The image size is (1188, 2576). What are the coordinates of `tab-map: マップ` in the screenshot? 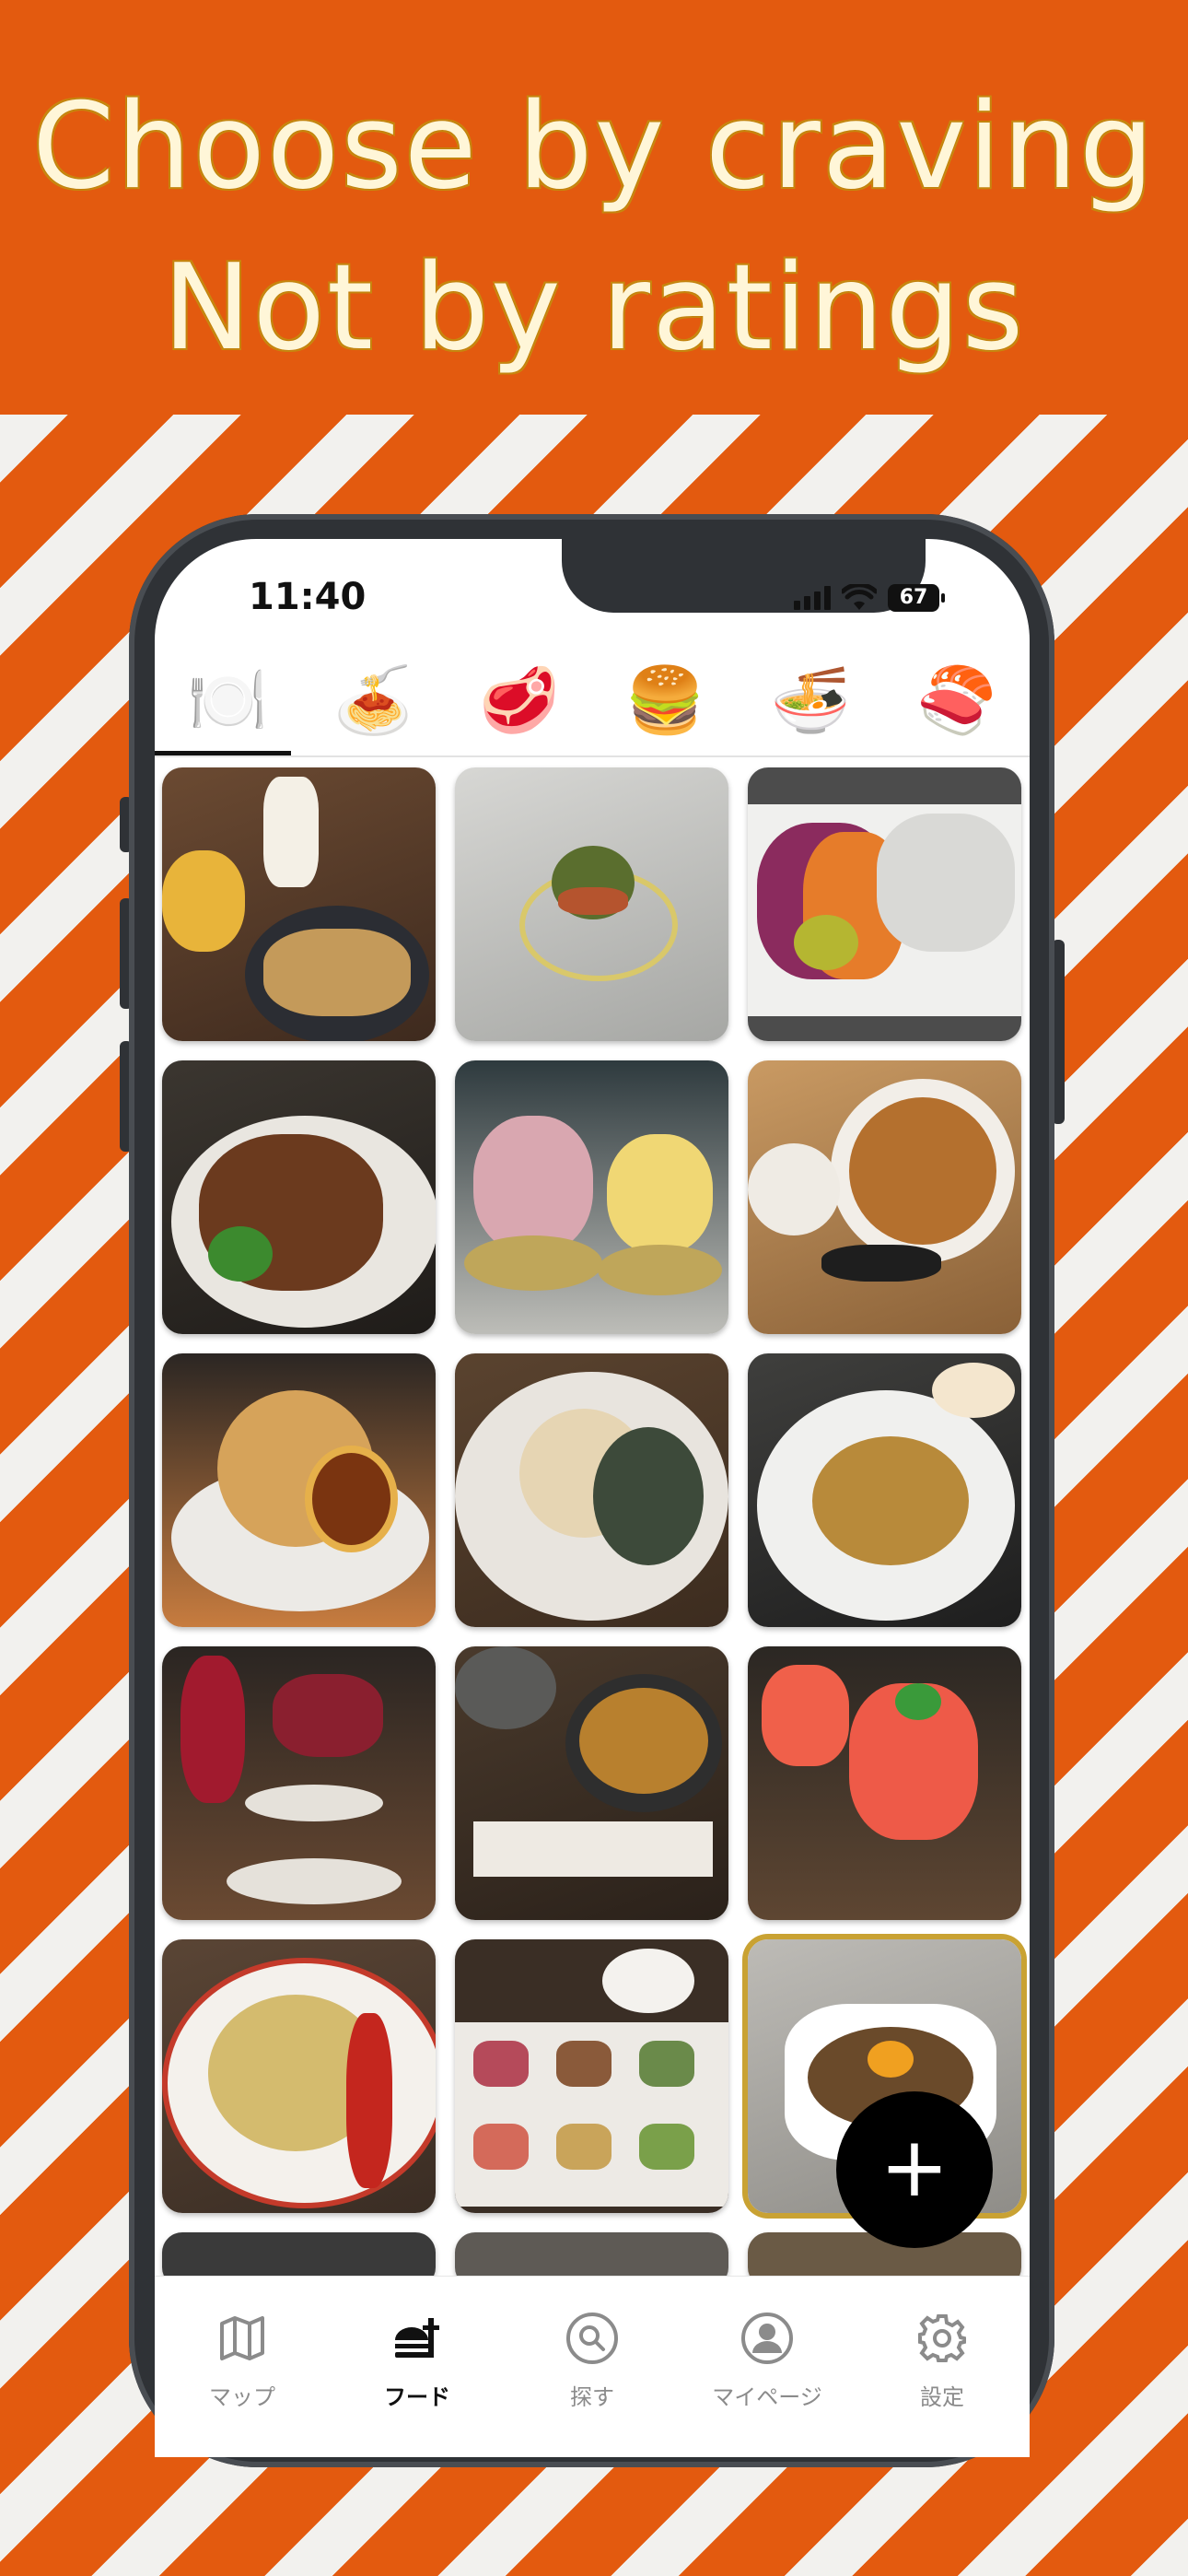 It's located at (242, 2367).